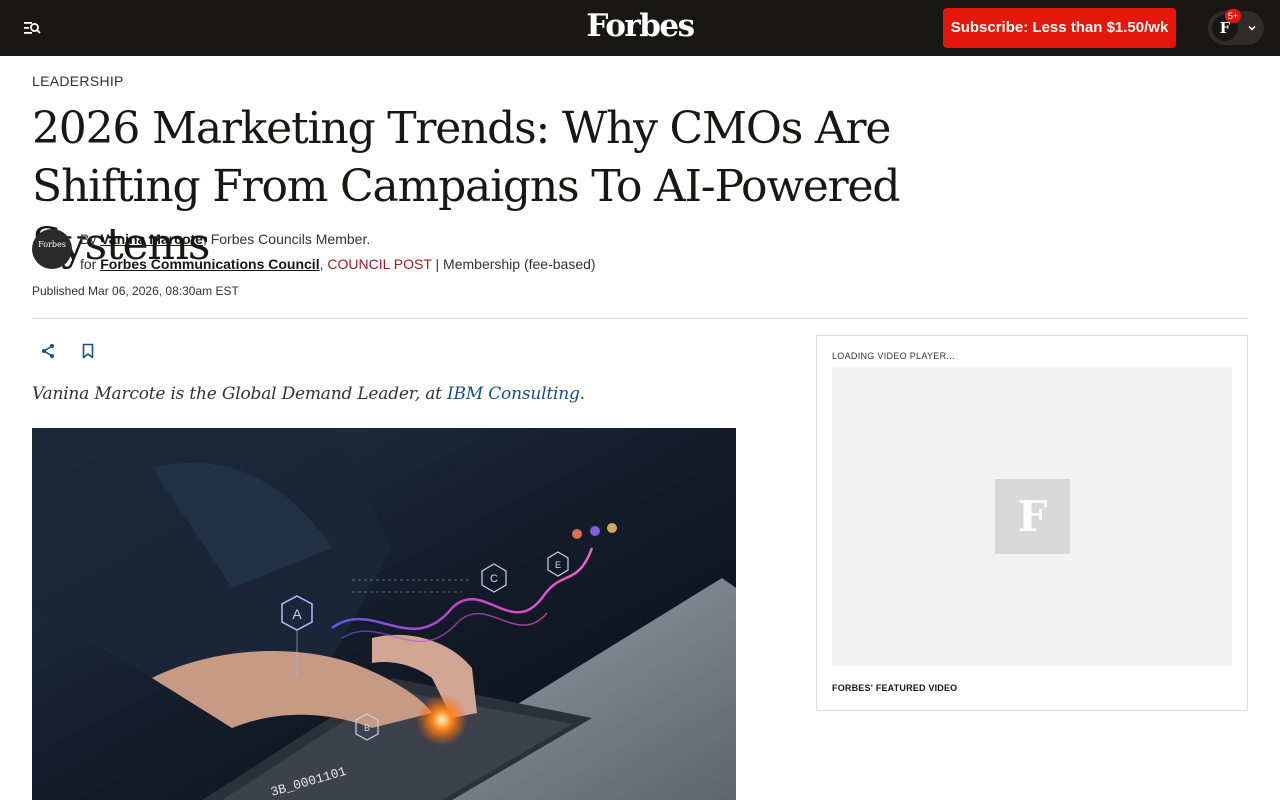 This screenshot has height=800, width=1280. What do you see at coordinates (135, 291) in the screenshot?
I see `published-date: Published Mar 06, 2026, 08:30am EST` at bounding box center [135, 291].